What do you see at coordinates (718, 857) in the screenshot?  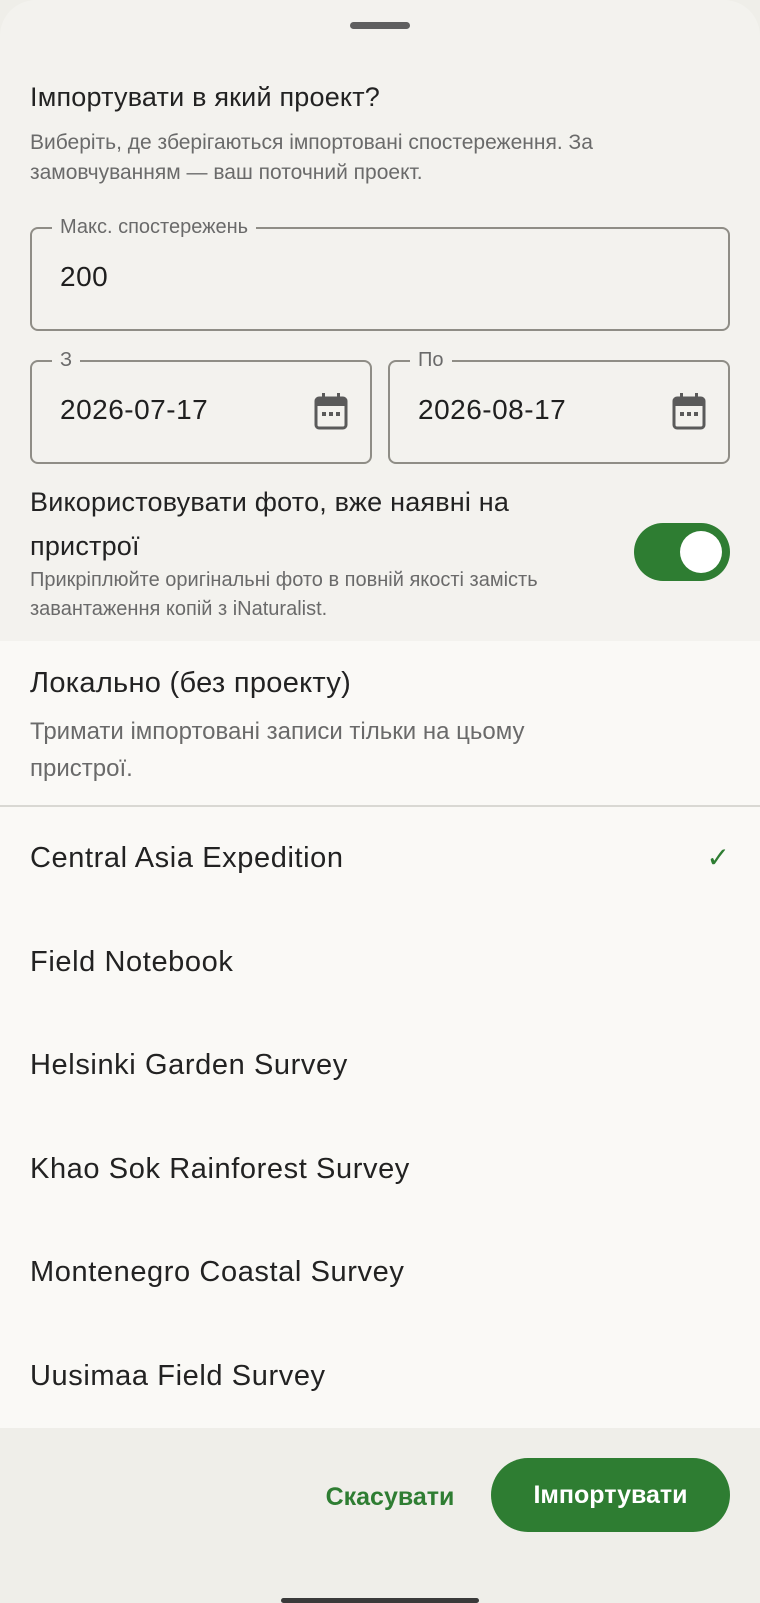 I see `checkmark-icon: ✓` at bounding box center [718, 857].